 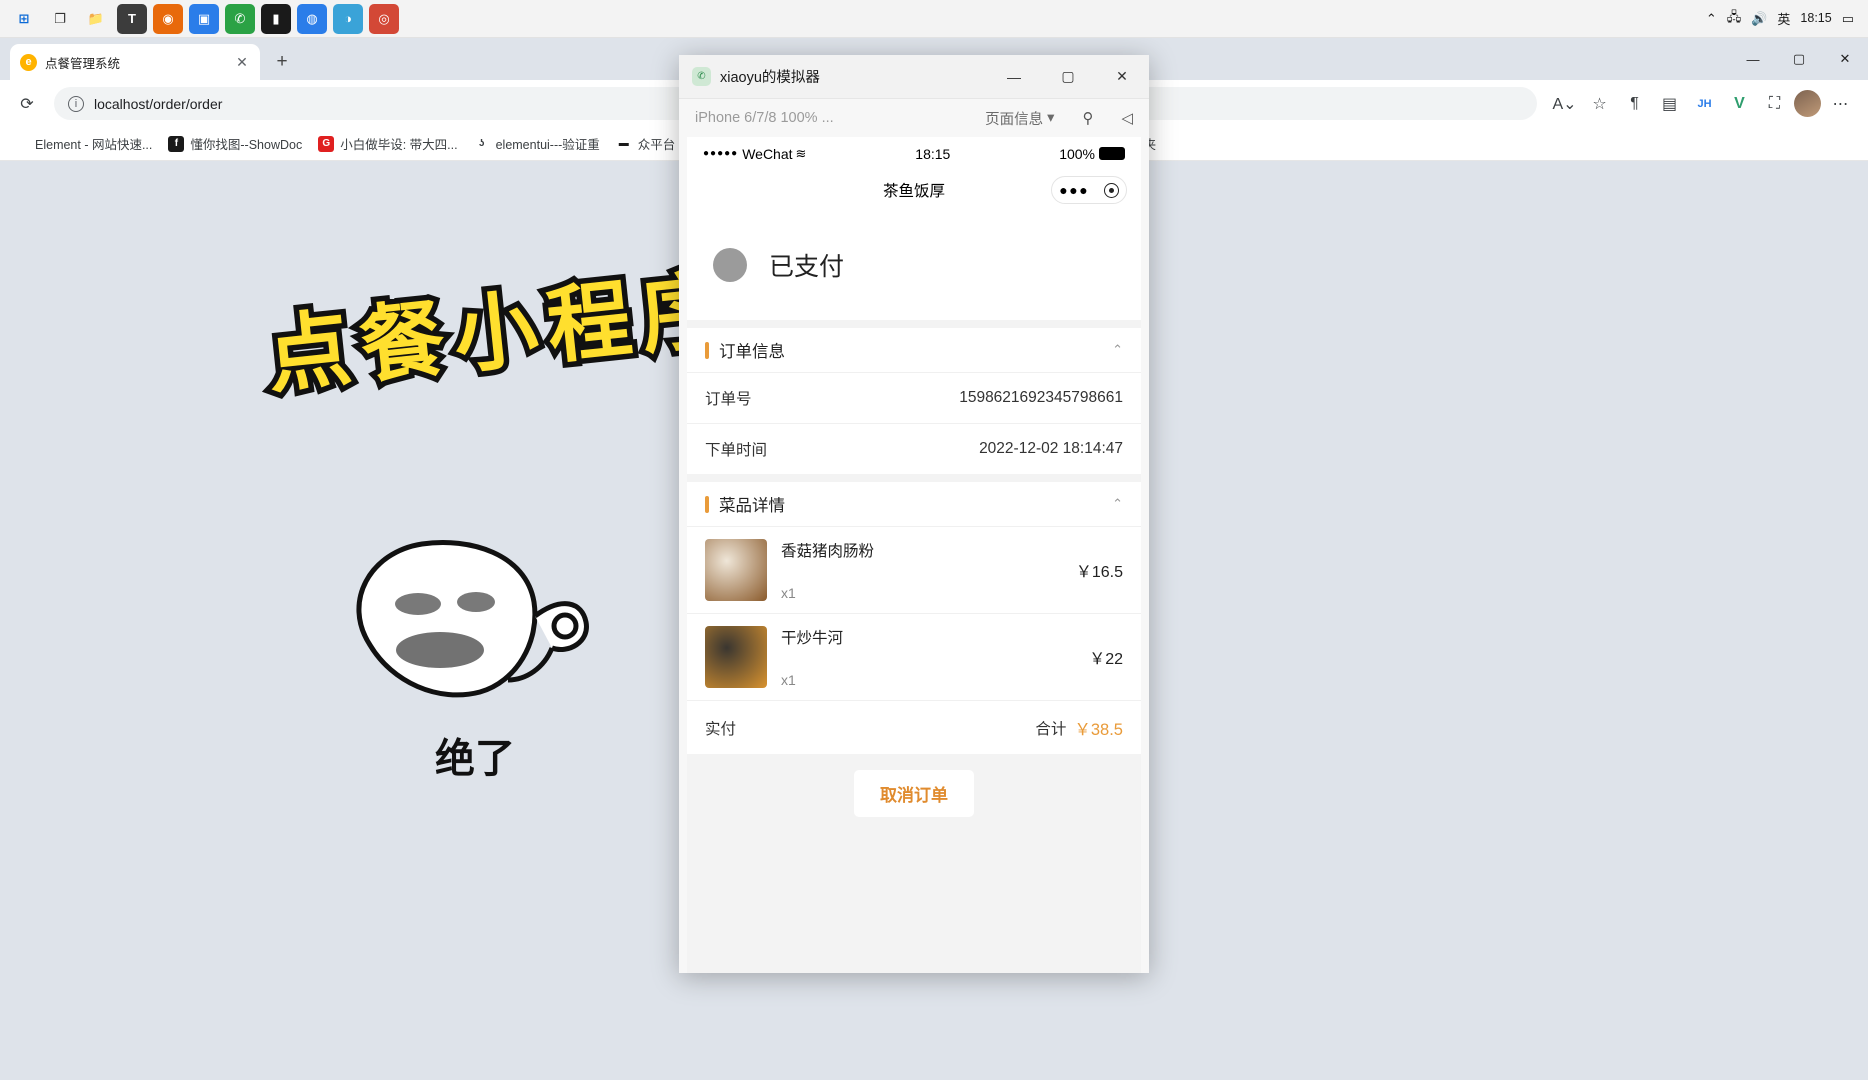 What do you see at coordinates (1774, 104) in the screenshot?
I see `fullscreen-toolbar-icon: ⛶` at bounding box center [1774, 104].